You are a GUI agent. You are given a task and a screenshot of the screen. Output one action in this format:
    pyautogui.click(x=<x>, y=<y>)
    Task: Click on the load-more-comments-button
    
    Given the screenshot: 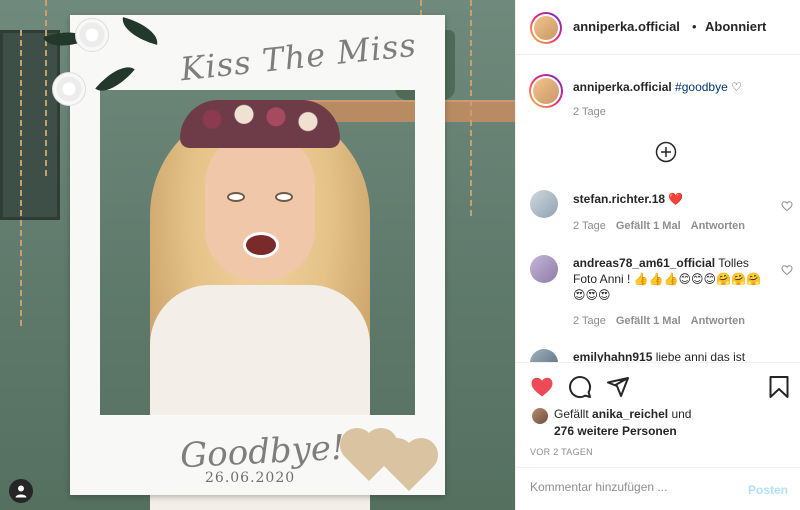 What is the action you would take?
    pyautogui.click(x=666, y=153)
    